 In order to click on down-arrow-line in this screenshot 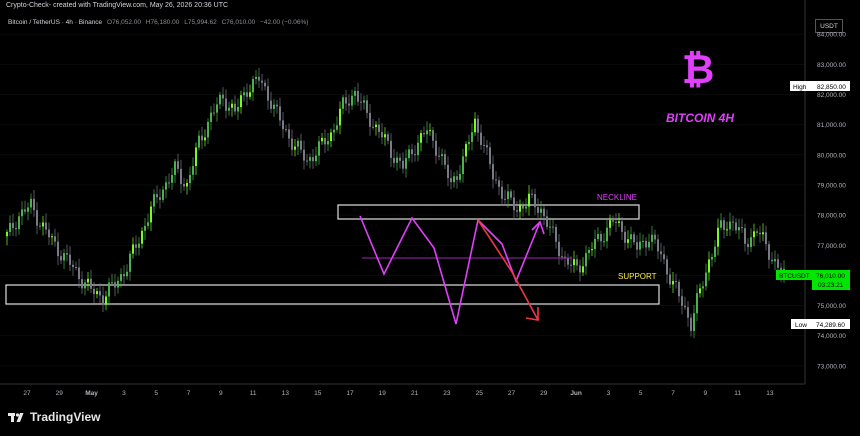, I will do `click(508, 270)`.